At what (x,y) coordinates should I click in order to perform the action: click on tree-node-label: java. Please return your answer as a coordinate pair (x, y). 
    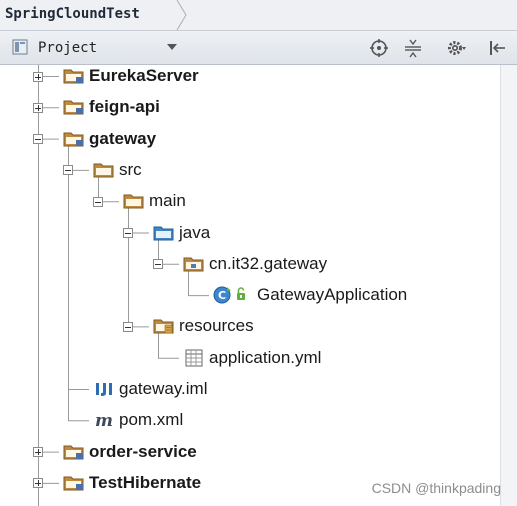
    Looking at the image, I should click on (195, 232).